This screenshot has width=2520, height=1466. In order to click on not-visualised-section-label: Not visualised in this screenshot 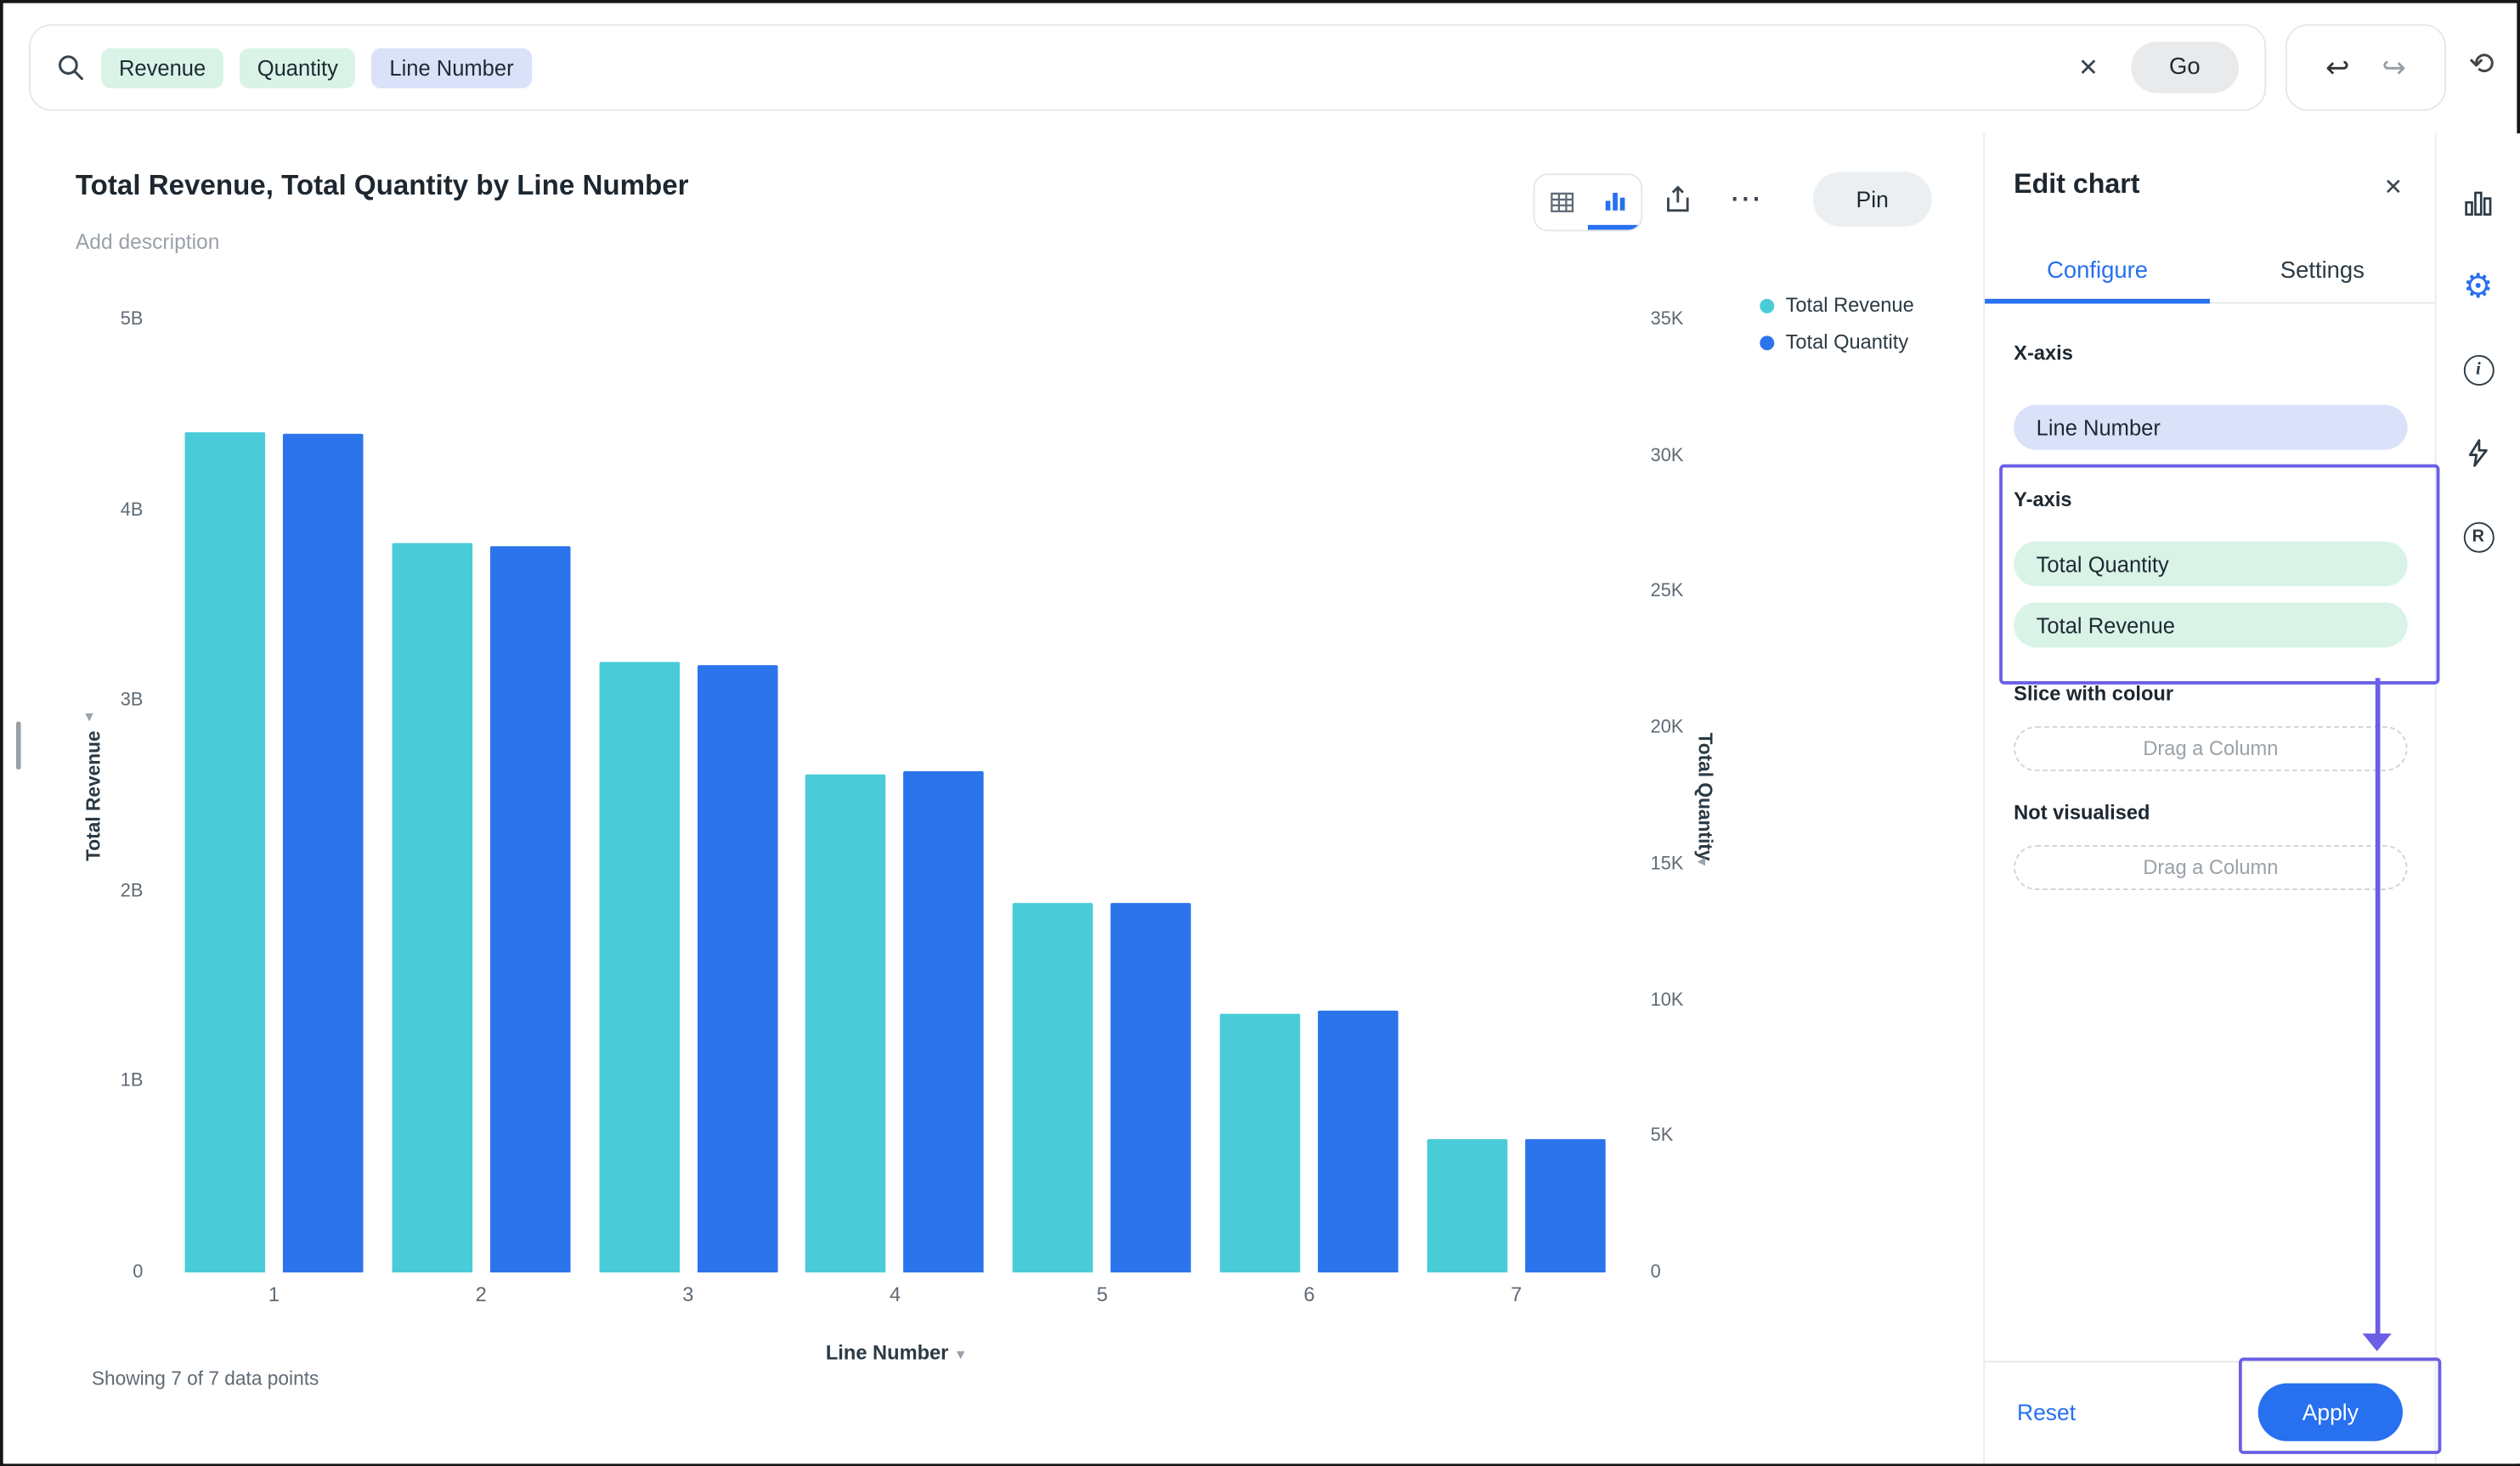, I will do `click(2082, 813)`.